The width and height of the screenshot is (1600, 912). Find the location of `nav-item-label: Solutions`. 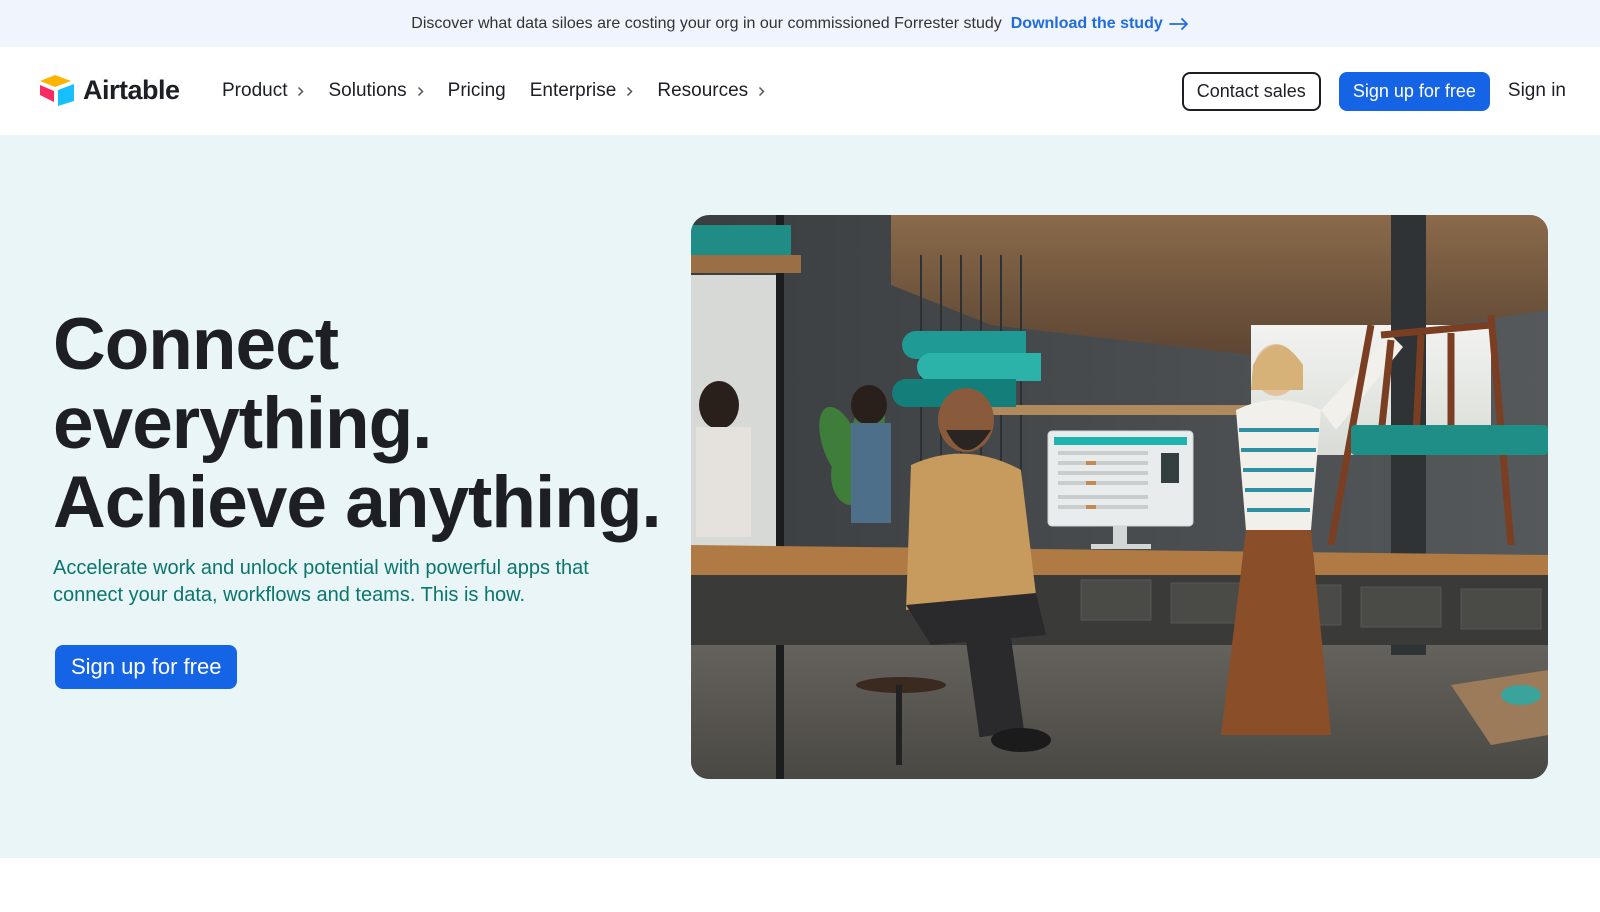

nav-item-label: Solutions is located at coordinates (367, 90).